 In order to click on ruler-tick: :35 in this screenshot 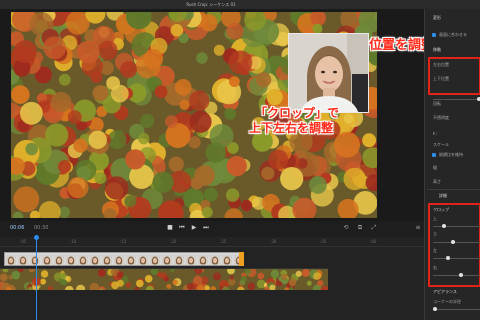, I will do `click(323, 241)`.